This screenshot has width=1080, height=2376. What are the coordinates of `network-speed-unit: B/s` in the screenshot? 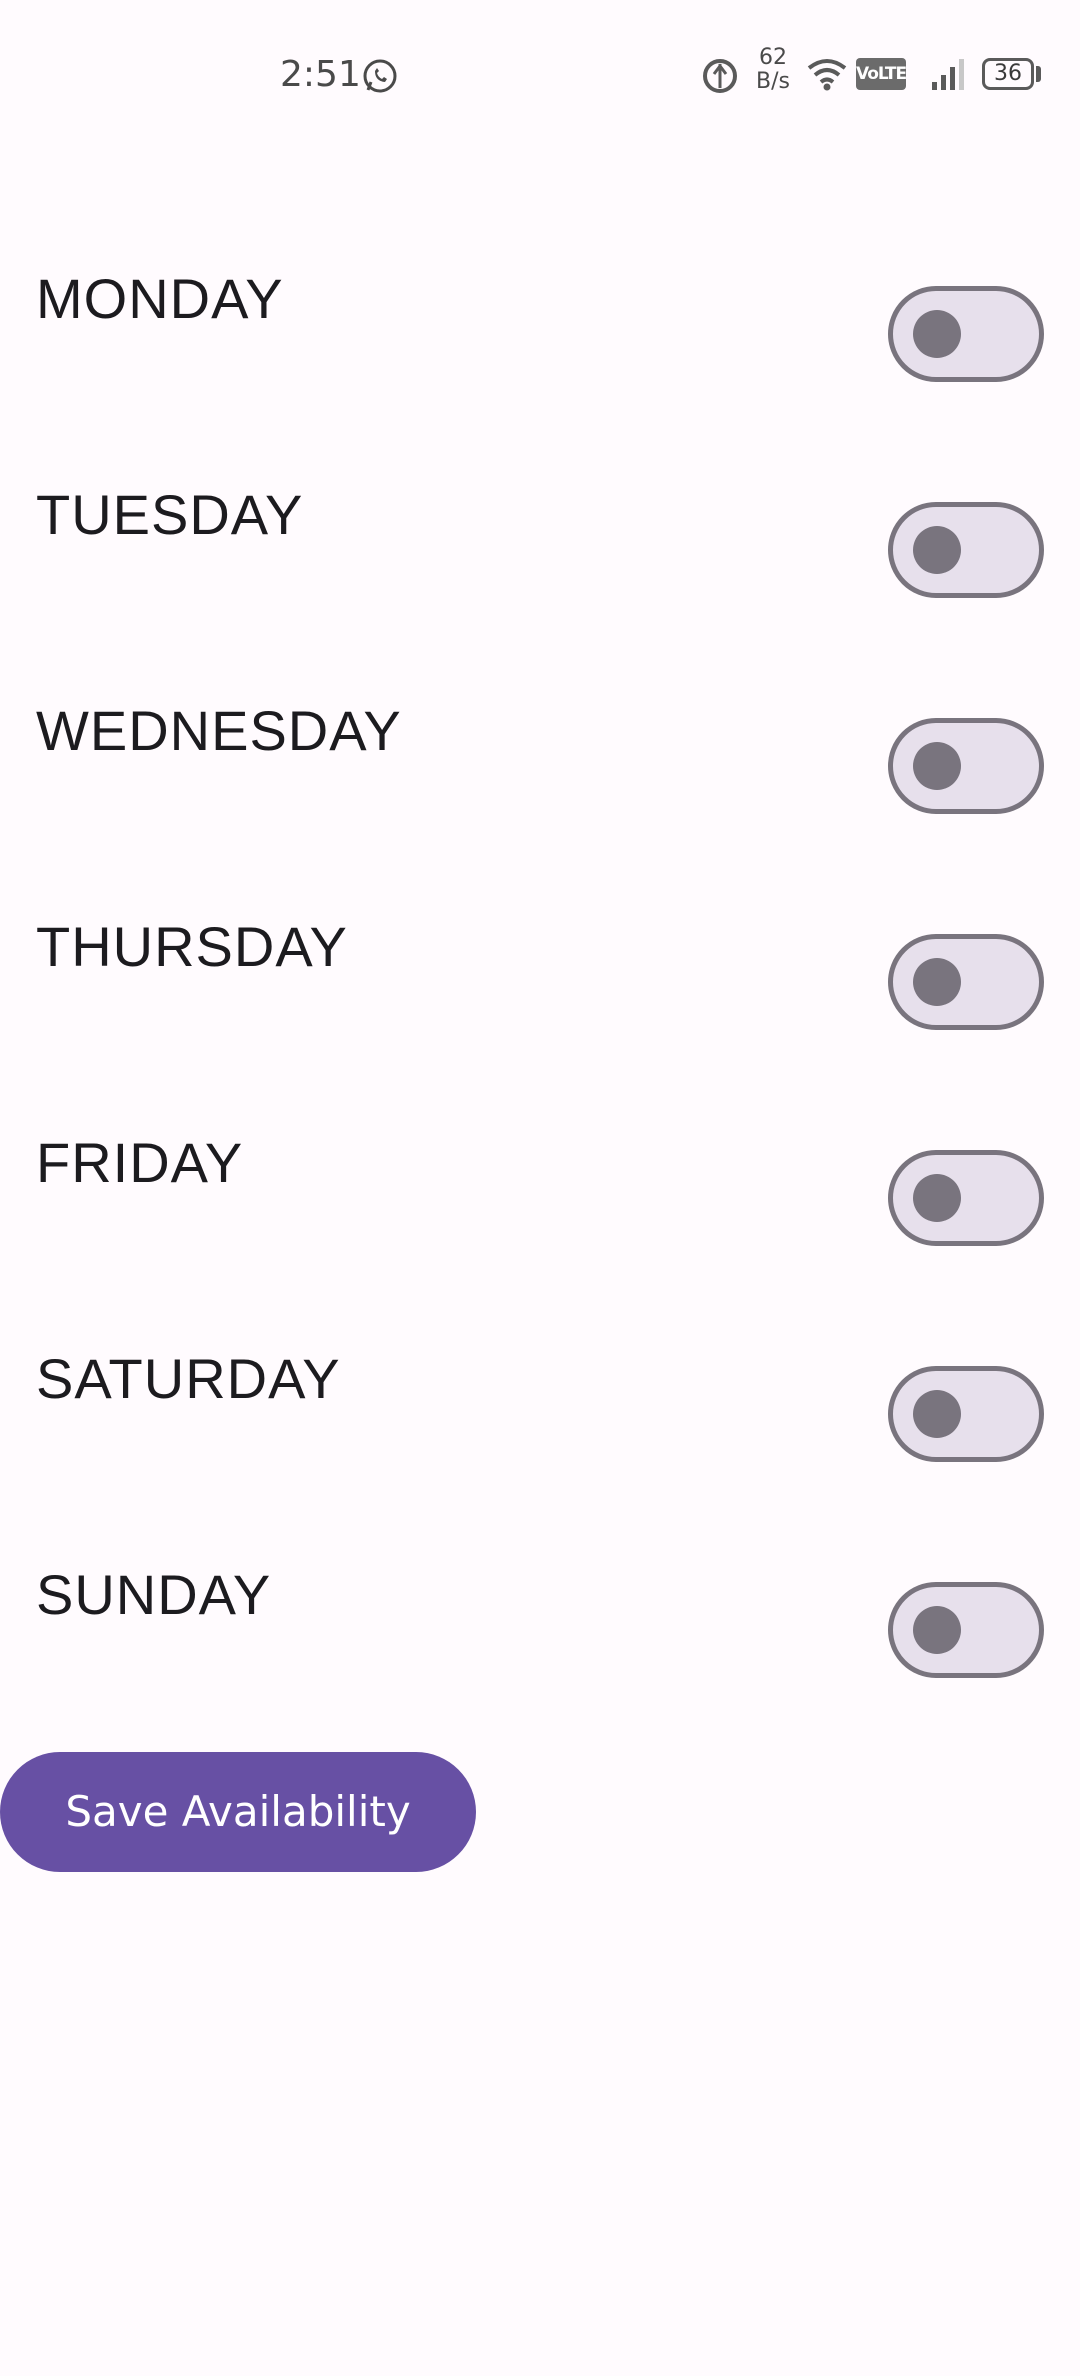 It's located at (773, 81).